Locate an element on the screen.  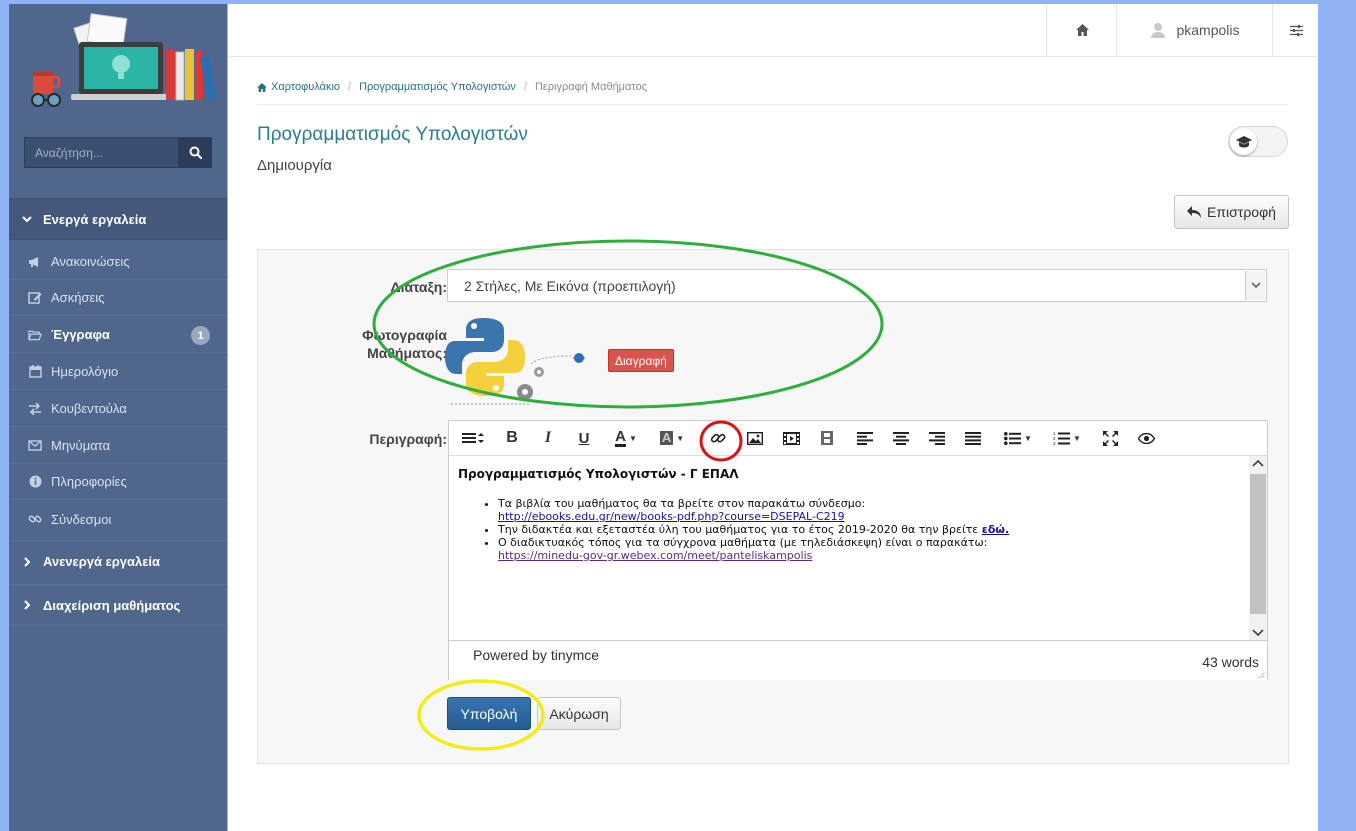
align-left-button is located at coordinates (865, 438).